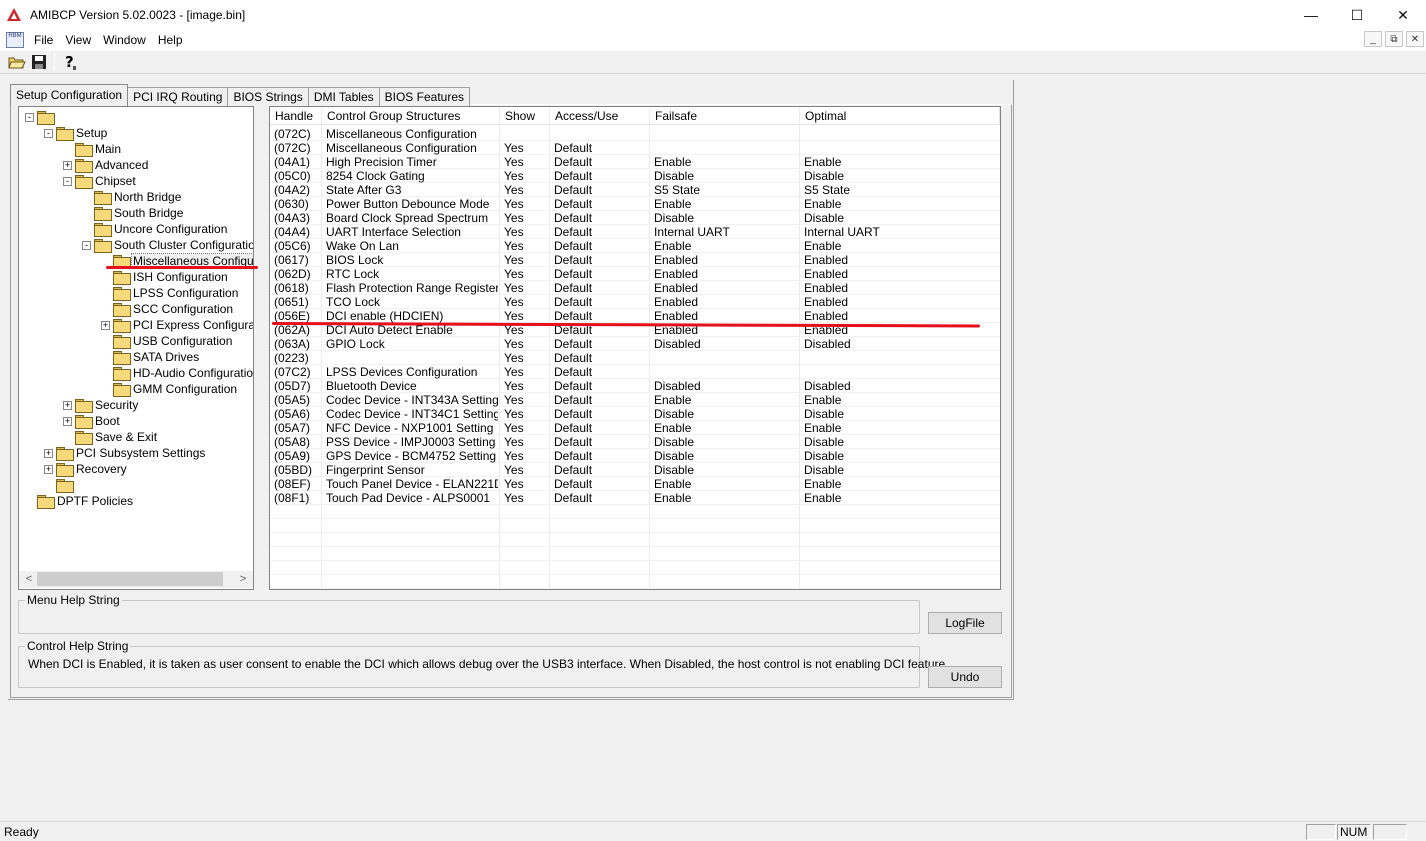  I want to click on cell-control-group: DCI enable (HDCIEN), so click(410, 316).